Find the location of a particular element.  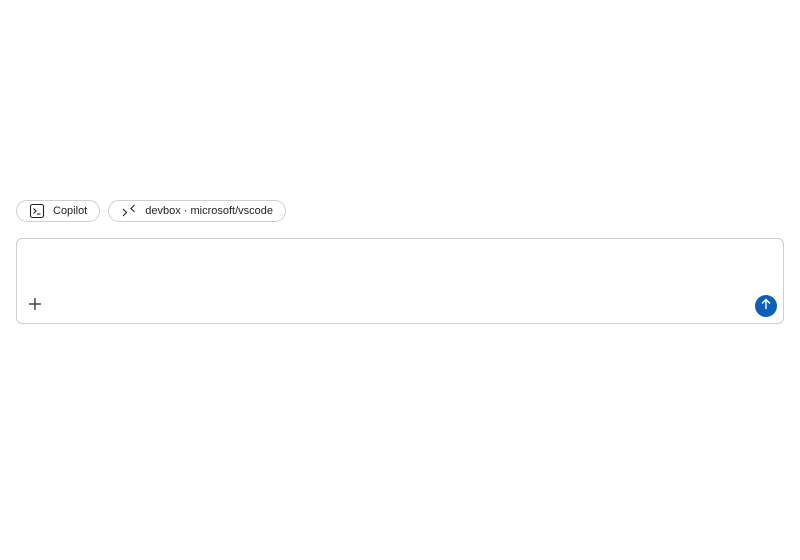

chat-composer is located at coordinates (400, 281).